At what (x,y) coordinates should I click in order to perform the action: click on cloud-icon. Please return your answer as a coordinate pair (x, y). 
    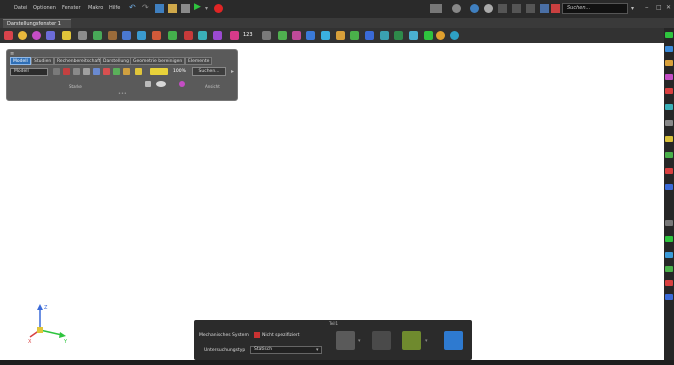
    Looking at the image, I should click on (544, 8).